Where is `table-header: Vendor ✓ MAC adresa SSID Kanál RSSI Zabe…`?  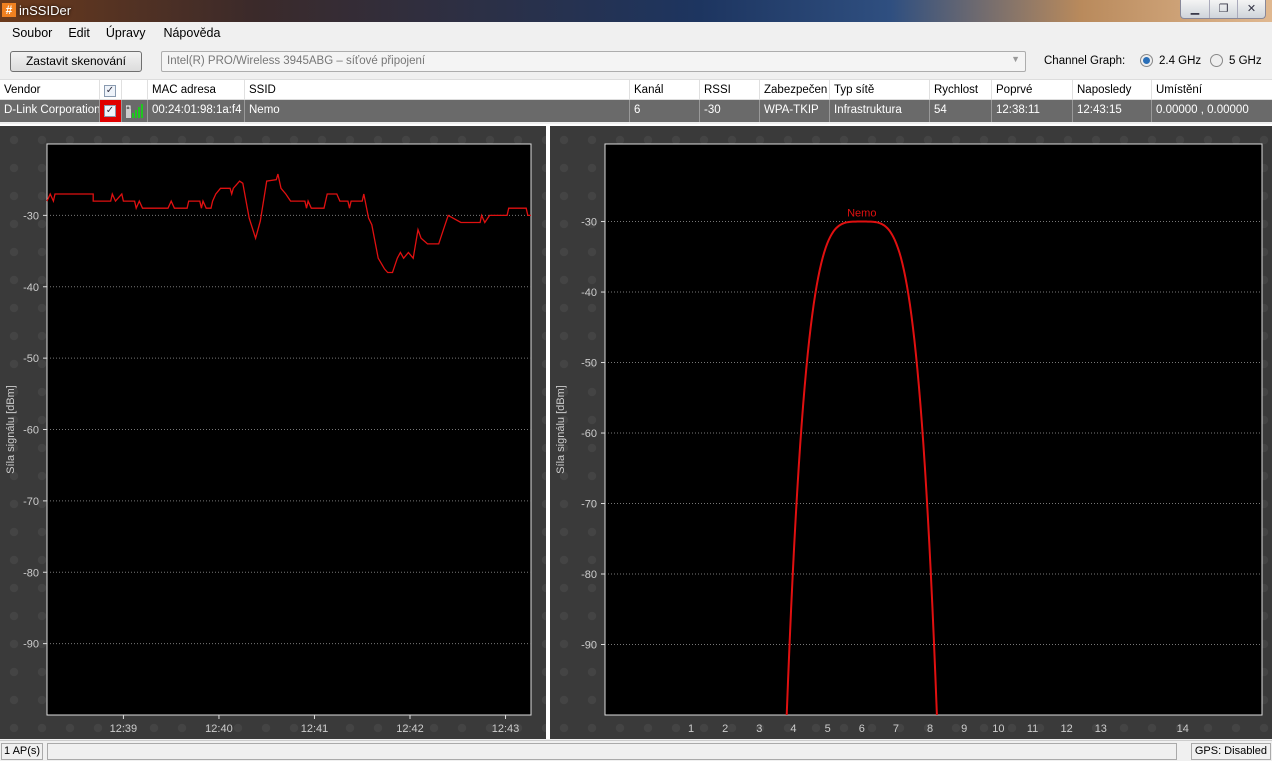 table-header: Vendor ✓ MAC adresa SSID Kanál RSSI Zabe… is located at coordinates (636, 89).